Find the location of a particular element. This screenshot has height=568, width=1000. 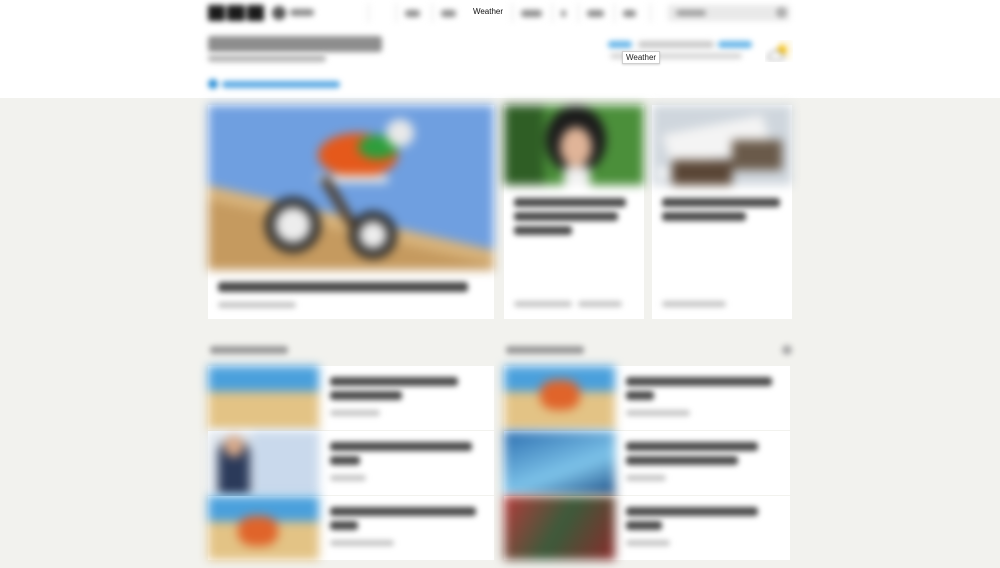

partly-sunny-icon is located at coordinates (779, 51).